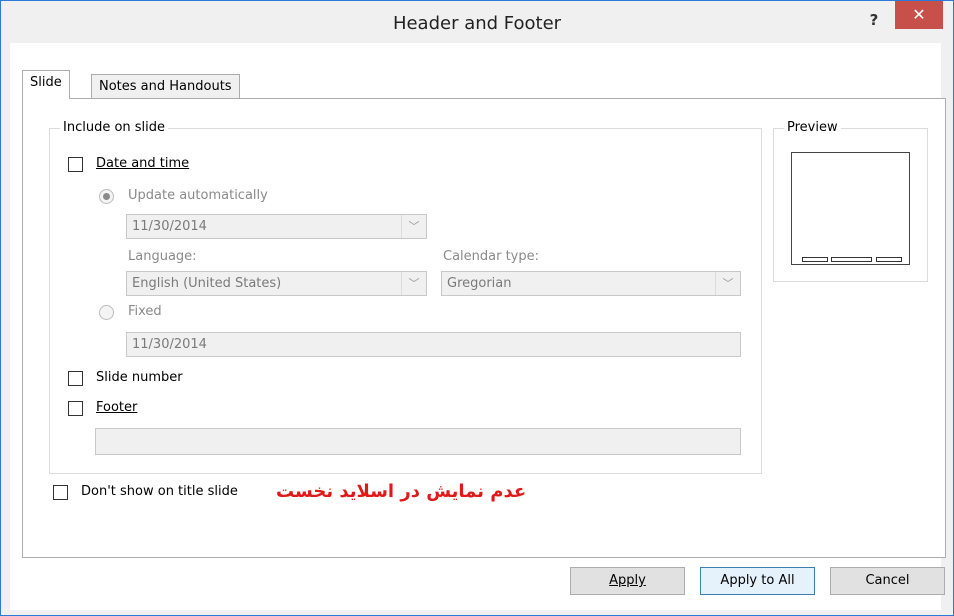 The height and width of the screenshot is (616, 954). Describe the element at coordinates (169, 226) in the screenshot. I see `date-format-value: 11/30/2014` at that location.